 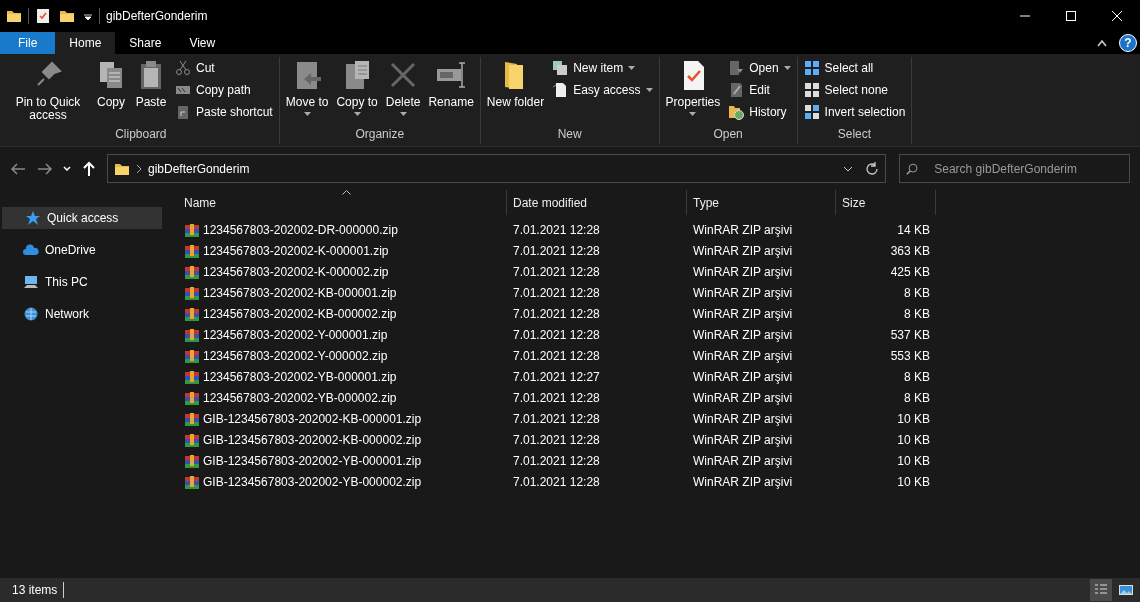 I want to click on file-name: 1234567803-202002-YB-000002.zip, so click(x=300, y=398).